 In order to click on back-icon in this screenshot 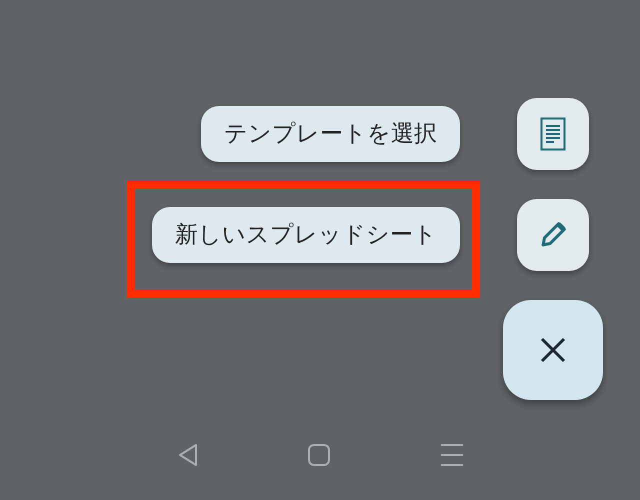, I will do `click(188, 455)`.